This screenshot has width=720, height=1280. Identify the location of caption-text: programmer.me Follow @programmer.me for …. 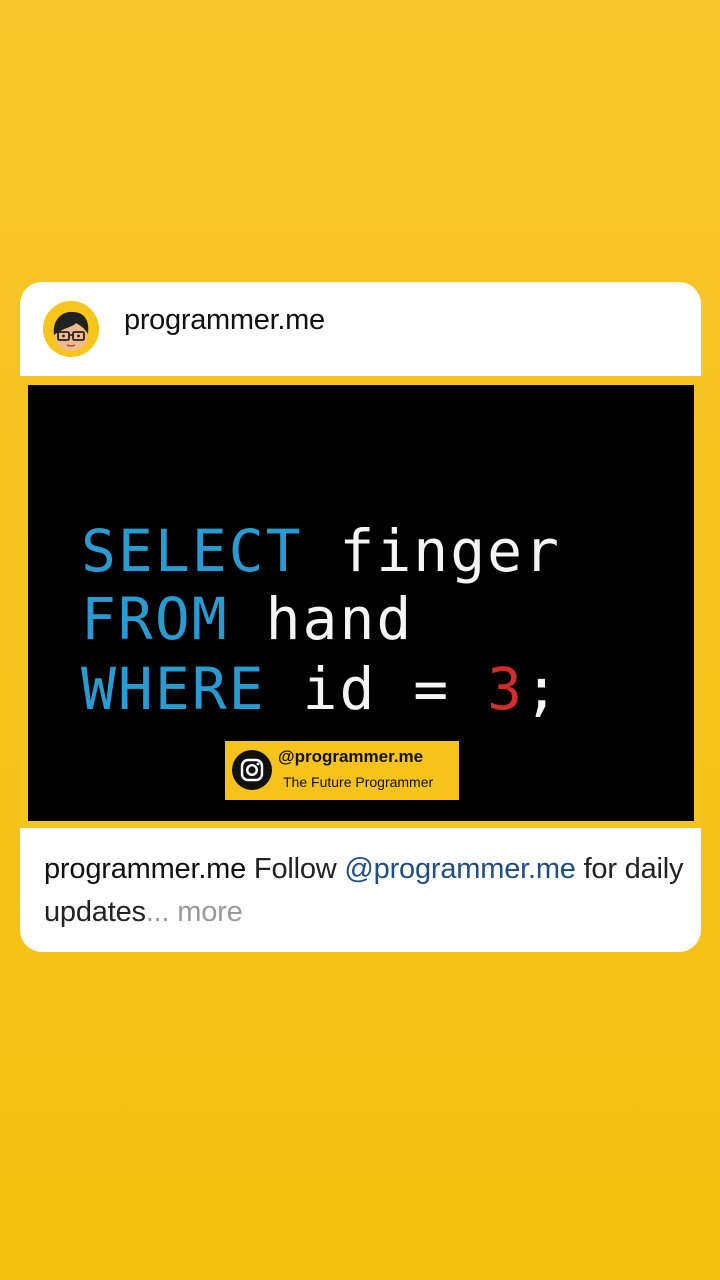
(364, 891).